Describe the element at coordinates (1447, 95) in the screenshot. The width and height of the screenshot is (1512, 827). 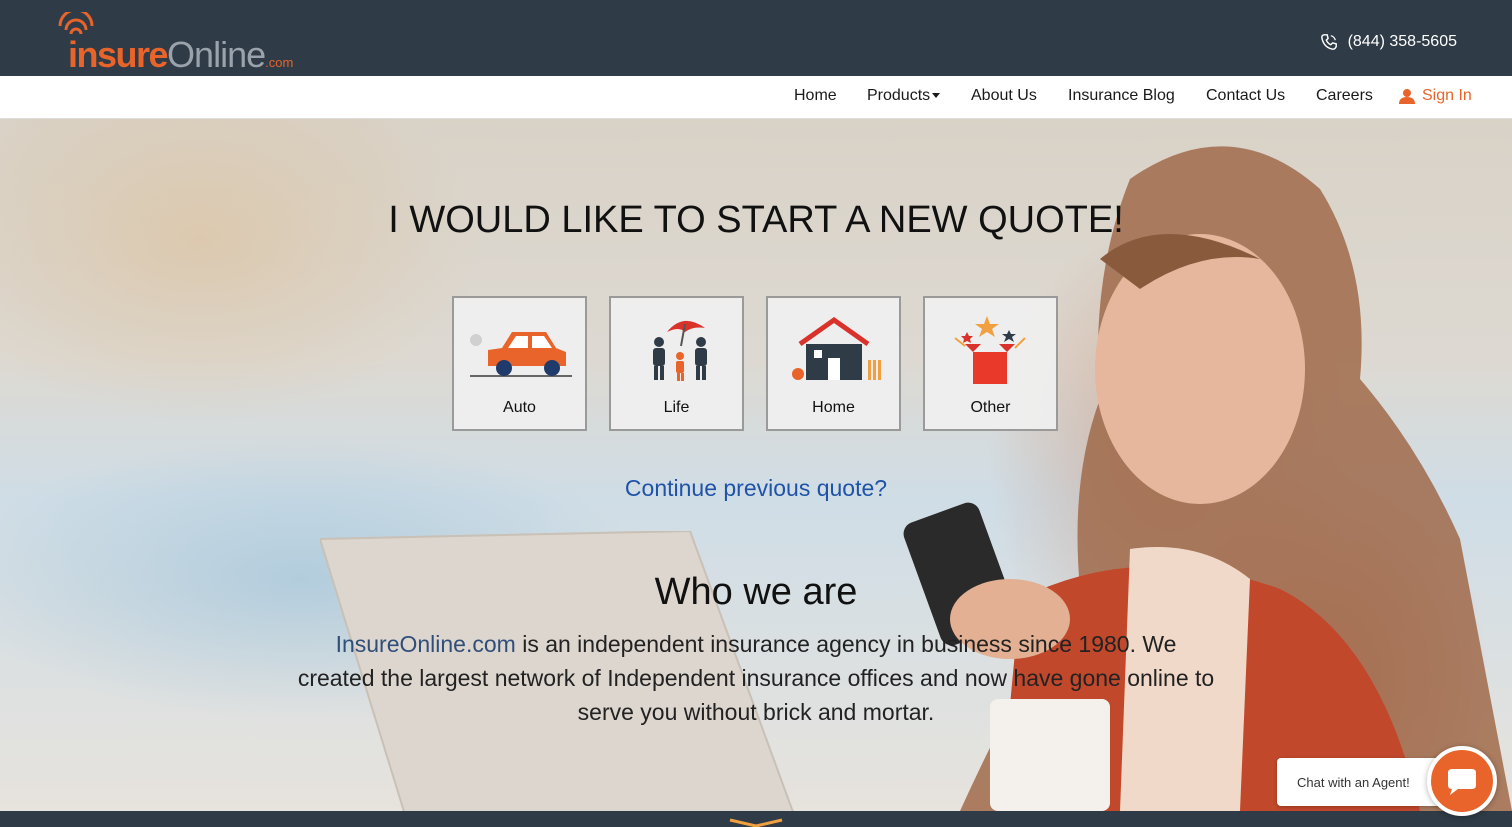
I see `sign-in-label: Sign In` at that location.